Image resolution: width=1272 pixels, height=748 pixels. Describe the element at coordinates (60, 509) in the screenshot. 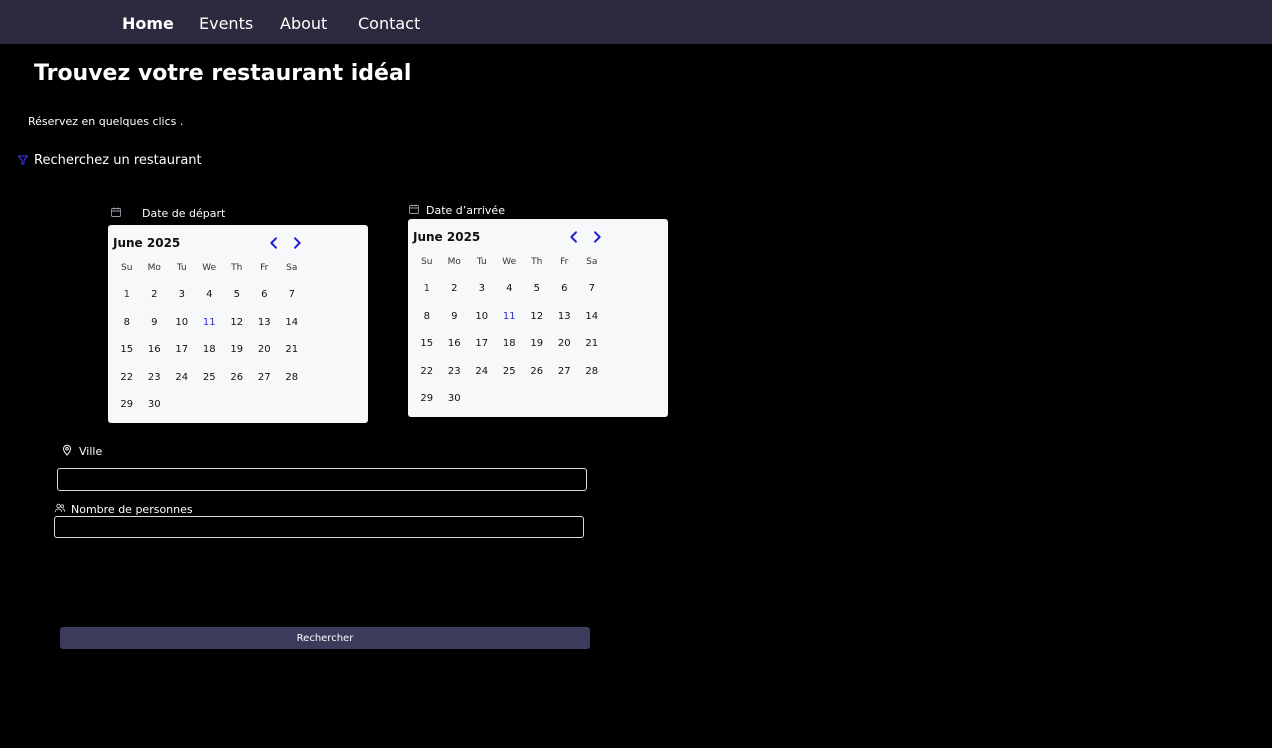

I see `users-icon` at that location.